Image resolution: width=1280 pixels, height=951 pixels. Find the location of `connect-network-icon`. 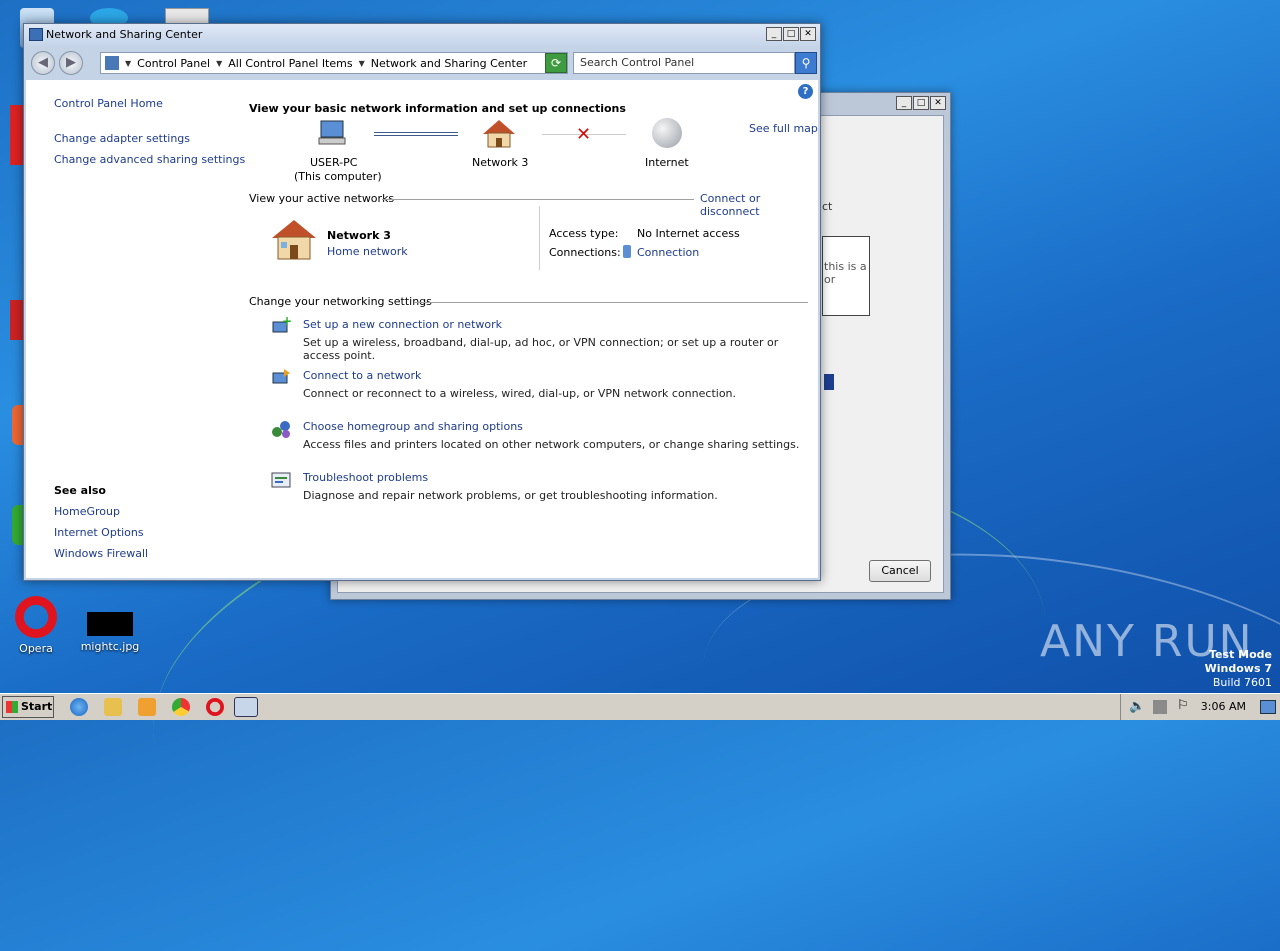

connect-network-icon is located at coordinates (281, 378).